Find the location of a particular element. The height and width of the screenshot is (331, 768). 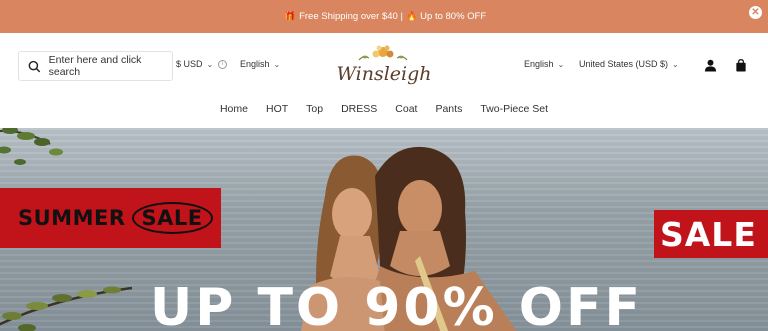

region-selector: United States (USD $) ⌄ is located at coordinates (629, 64).